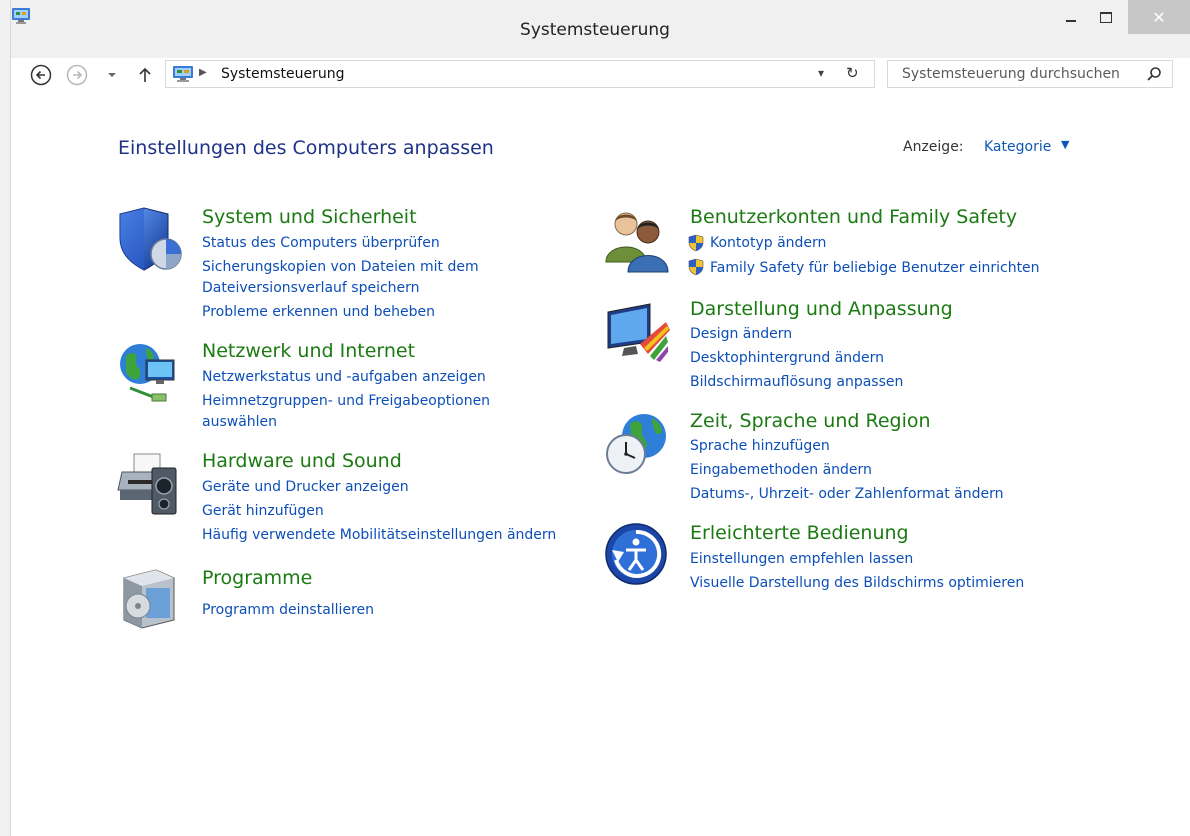 The image size is (1190, 836). I want to click on chevron-down-icon, so click(112, 75).